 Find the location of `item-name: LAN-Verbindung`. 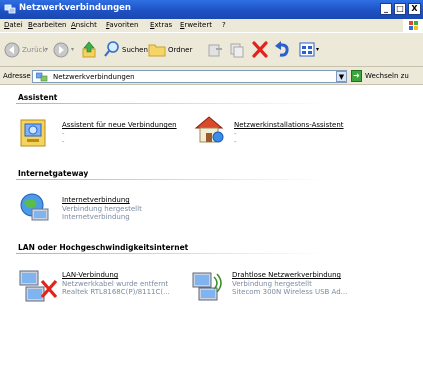

item-name: LAN-Verbindung is located at coordinates (90, 275).